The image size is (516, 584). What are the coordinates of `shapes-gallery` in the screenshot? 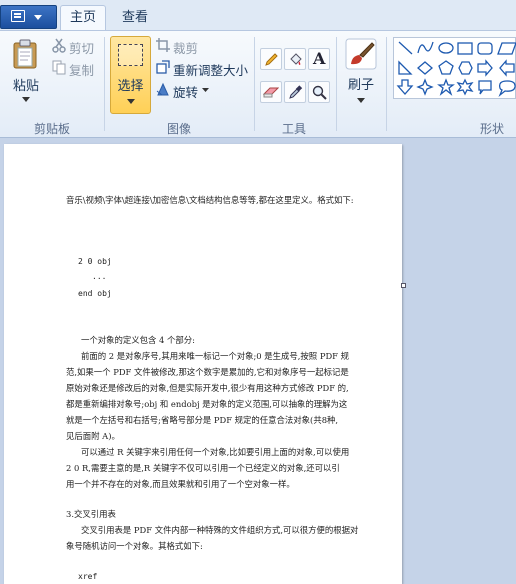 It's located at (454, 68).